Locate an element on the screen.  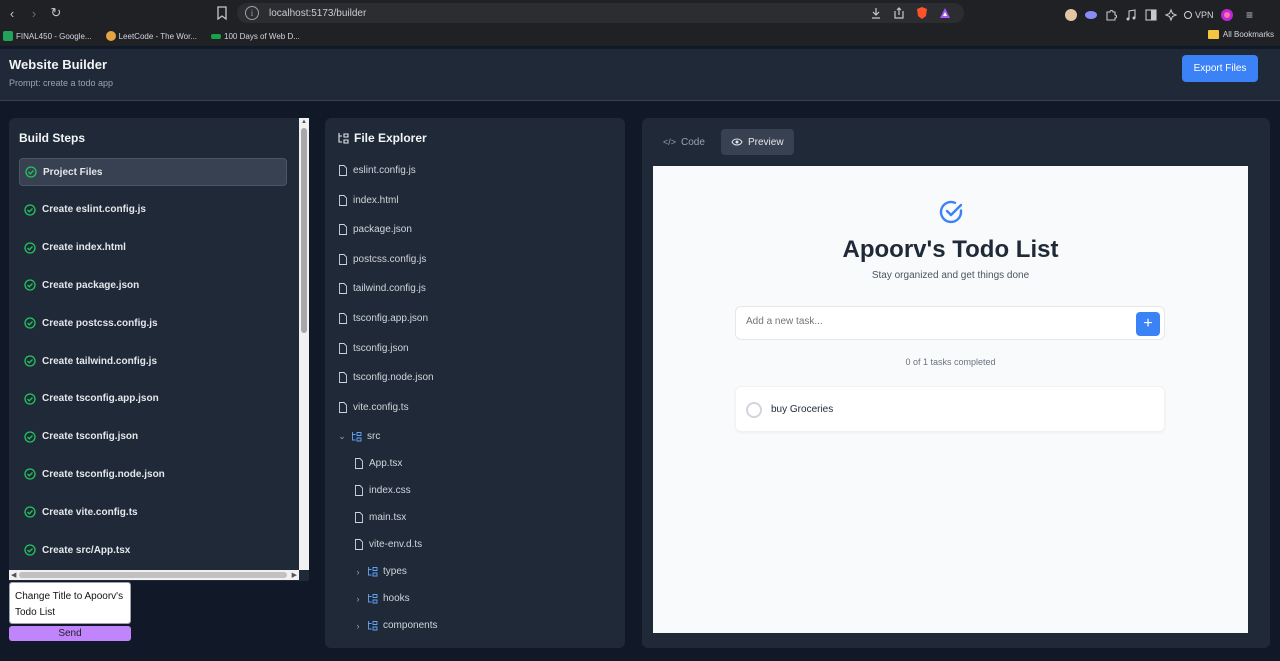
build-step-label: Create vite.config.ts is located at coordinates (90, 512).